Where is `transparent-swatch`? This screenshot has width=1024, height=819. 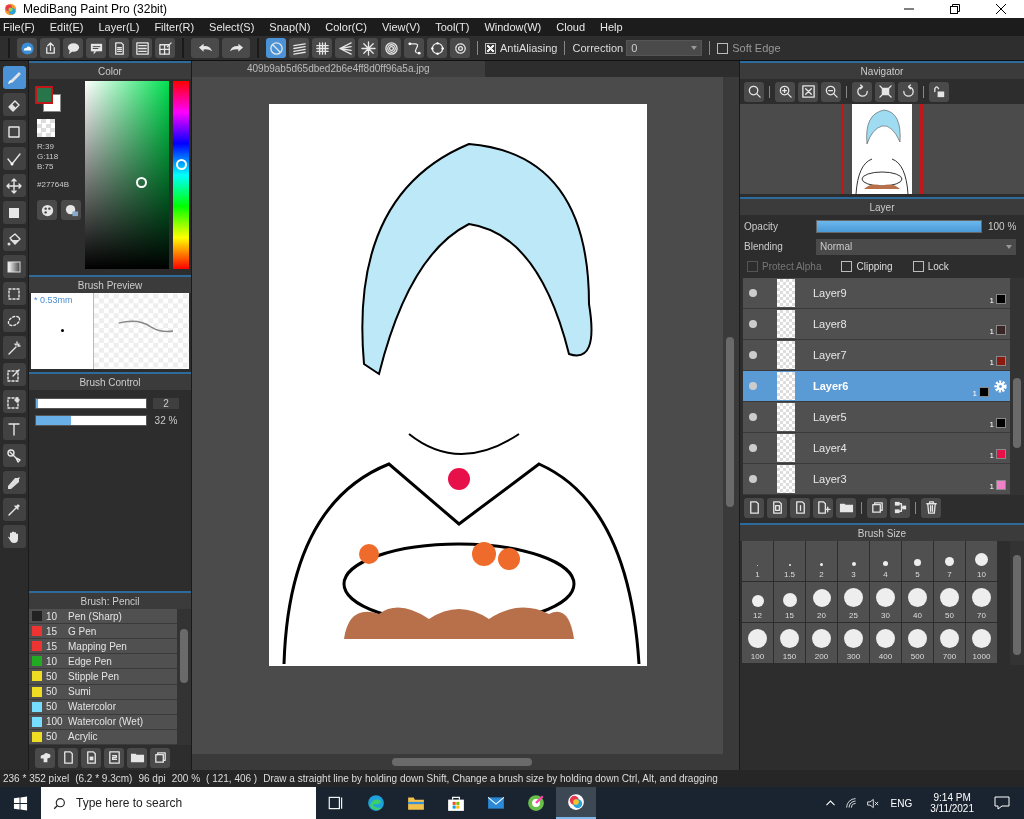 transparent-swatch is located at coordinates (46, 128).